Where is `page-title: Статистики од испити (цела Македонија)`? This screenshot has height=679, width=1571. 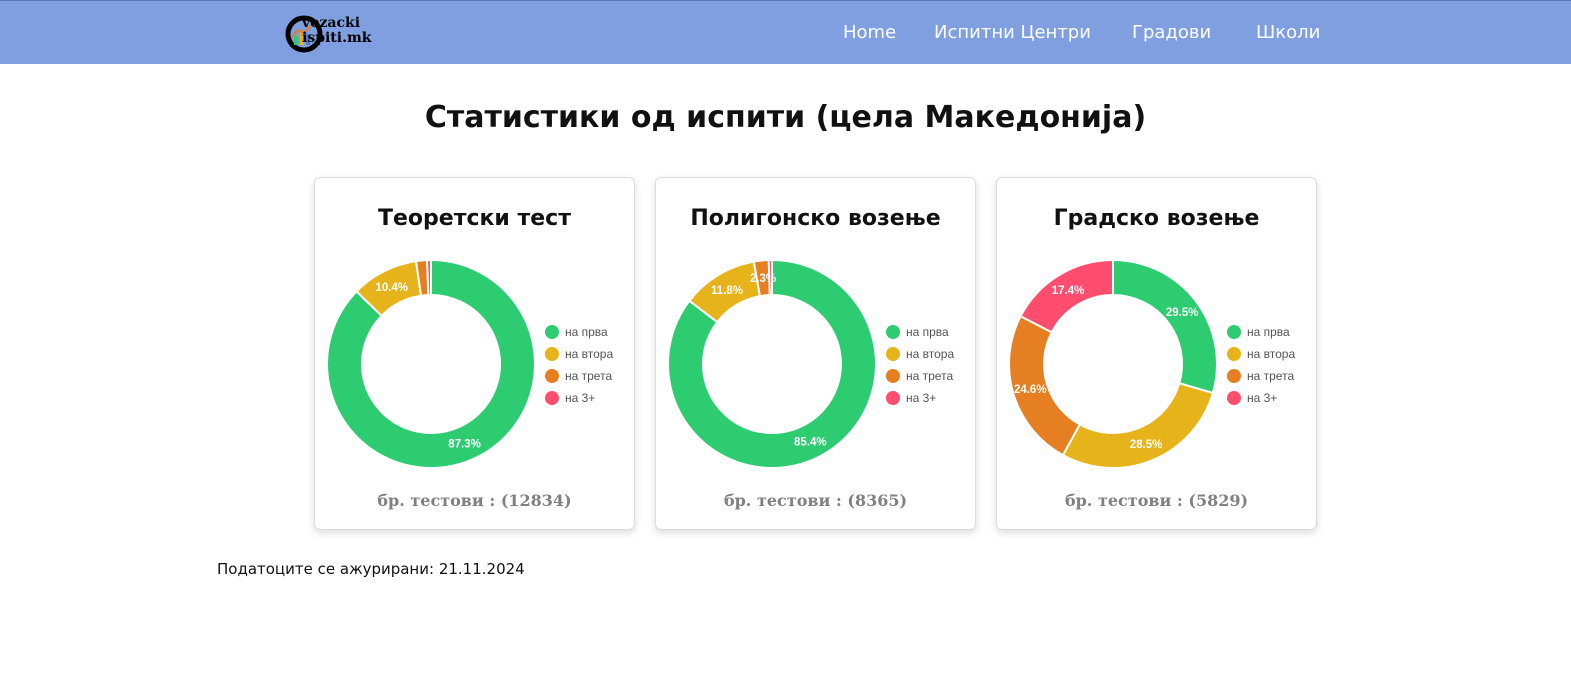 page-title: Статистики од испити (цела Македонија) is located at coordinates (785, 117).